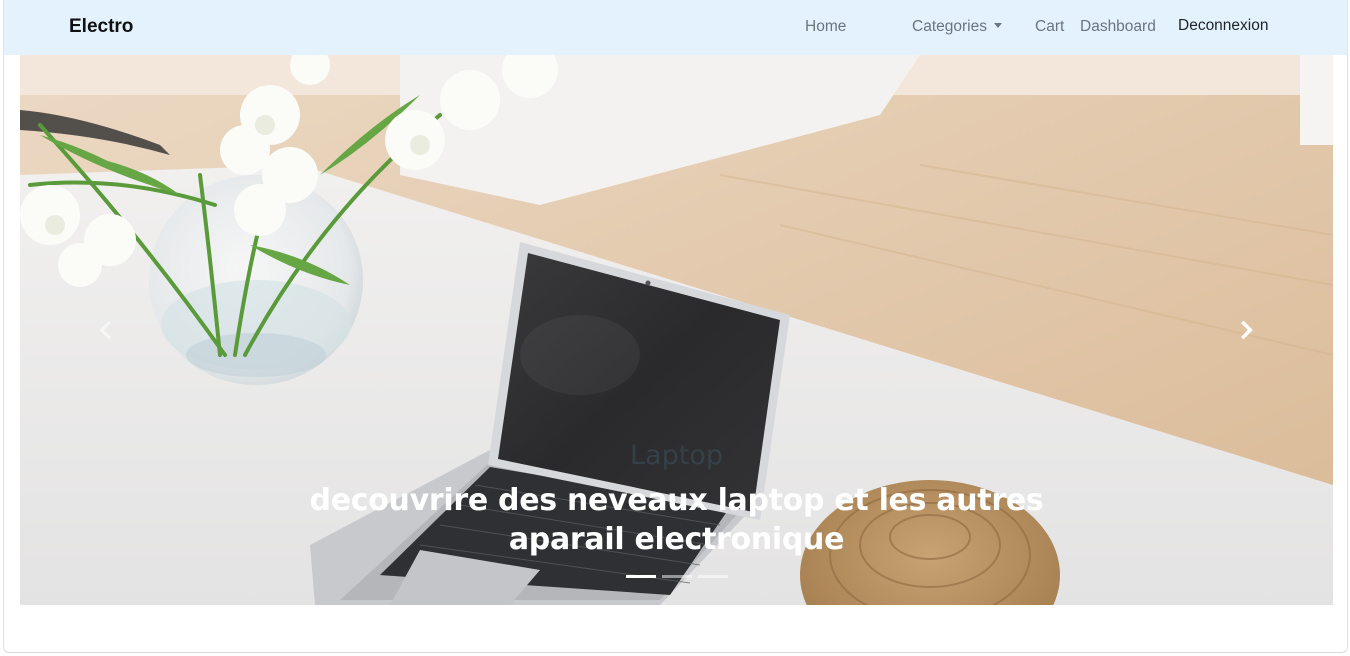 This screenshot has height=656, width=1350. Describe the element at coordinates (1223, 26) in the screenshot. I see `nav-logout-link: Deconnexion` at that location.